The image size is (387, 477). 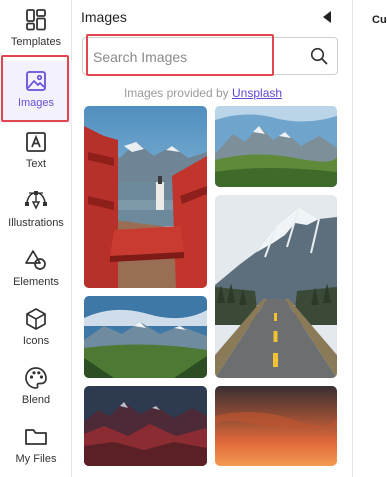 What do you see at coordinates (257, 93) in the screenshot?
I see `unsplash-link: Unsplash` at bounding box center [257, 93].